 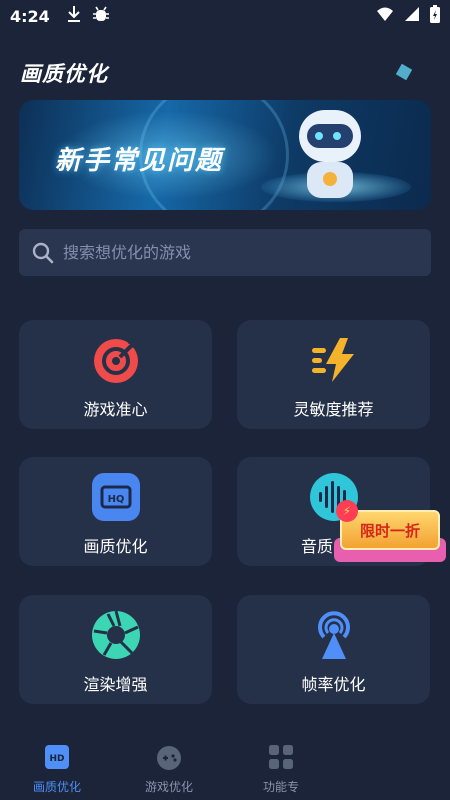 I want to click on nav-label: 画质优化, so click(x=56, y=787).